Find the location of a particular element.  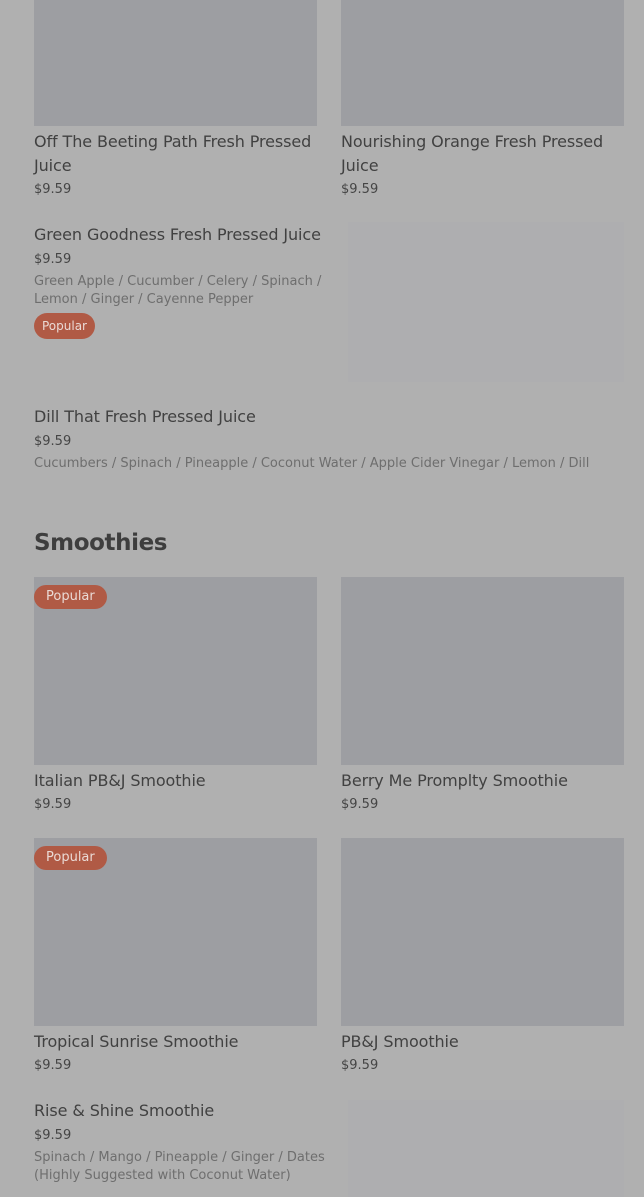

item-title: Italian PB&J Smoothie is located at coordinates (120, 780).